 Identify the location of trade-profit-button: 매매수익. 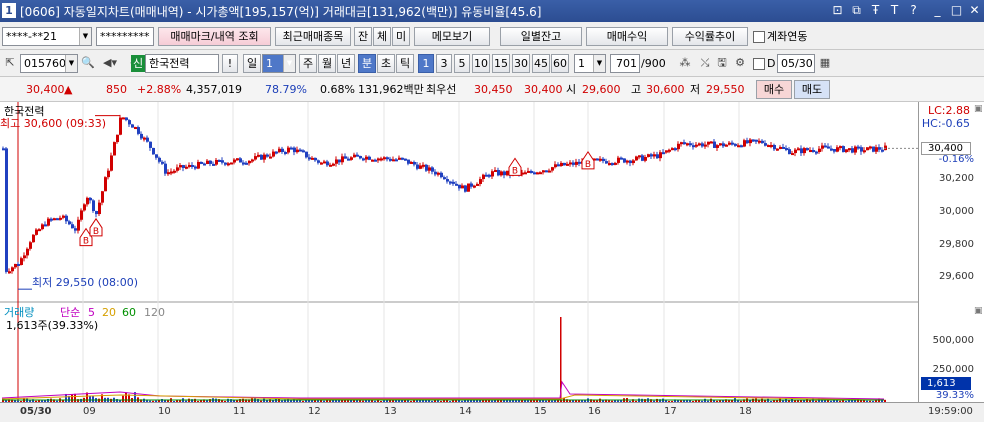
(627, 36).